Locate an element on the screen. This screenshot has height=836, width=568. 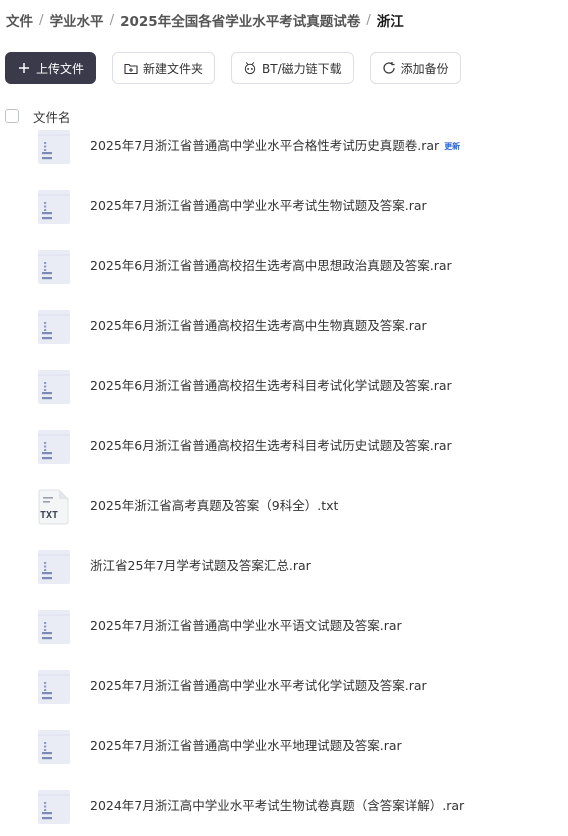
file-name: 2025年6月浙江省普通高校招生选考高中思想政治真题及答案.rar is located at coordinates (271, 266).